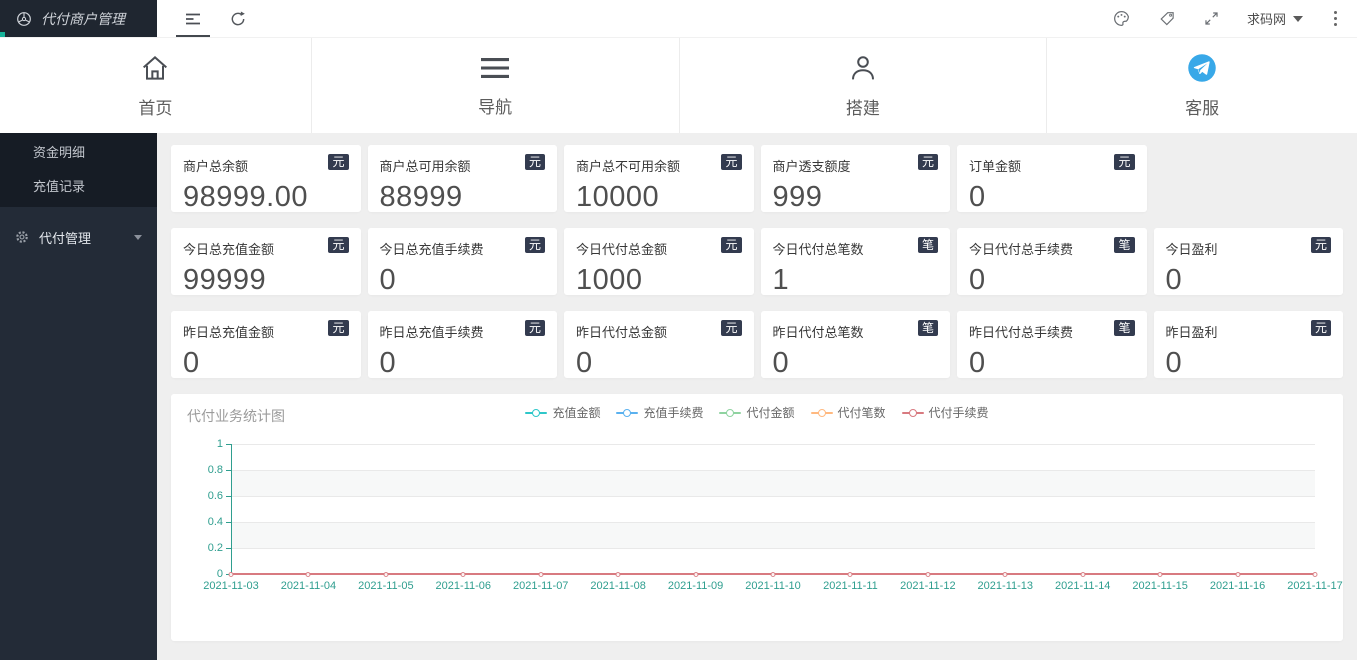 This screenshot has height=660, width=1357. I want to click on stat-label: 昨日代付总手续费, so click(1021, 332).